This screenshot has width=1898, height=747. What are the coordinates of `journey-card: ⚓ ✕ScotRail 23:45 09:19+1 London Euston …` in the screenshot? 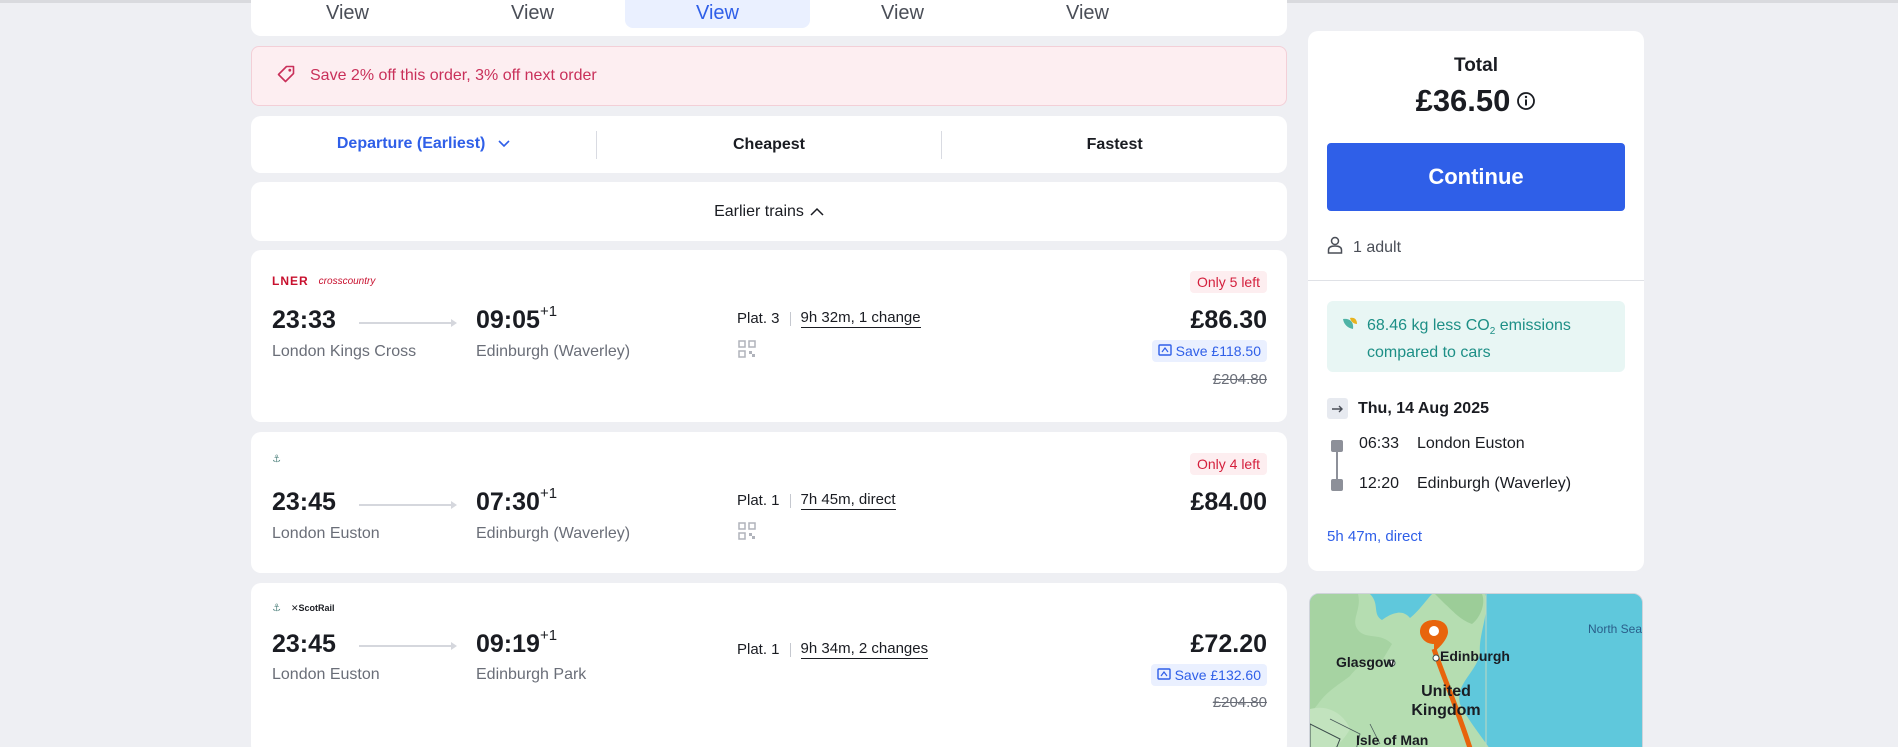 It's located at (769, 665).